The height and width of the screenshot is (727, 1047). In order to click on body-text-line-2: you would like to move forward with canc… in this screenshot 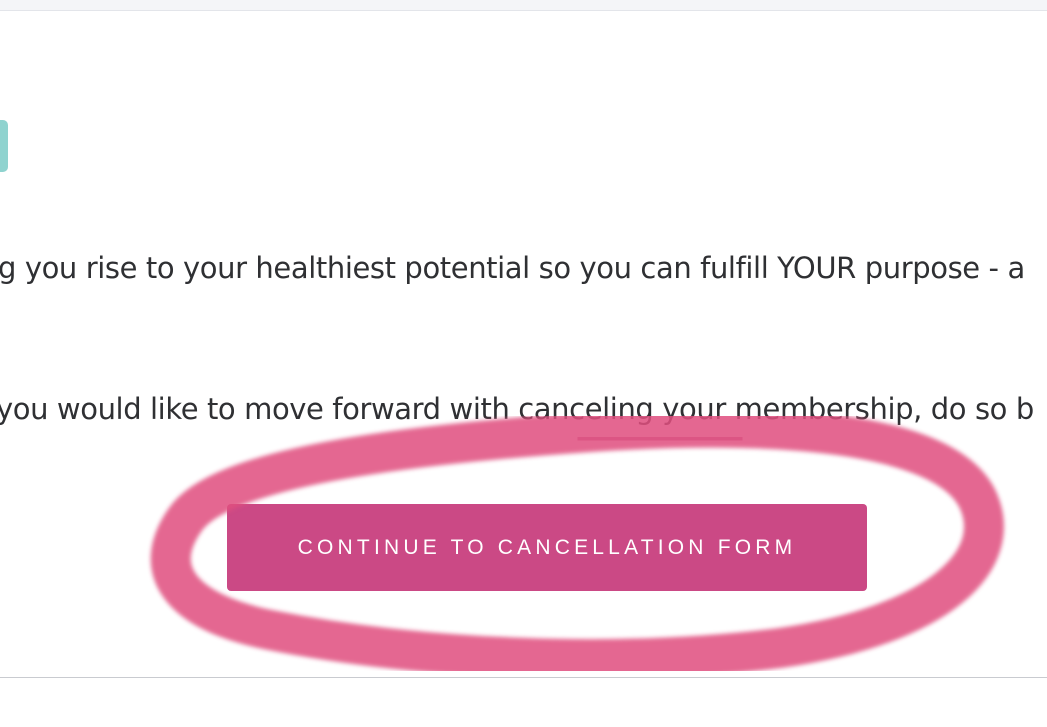, I will do `click(517, 409)`.